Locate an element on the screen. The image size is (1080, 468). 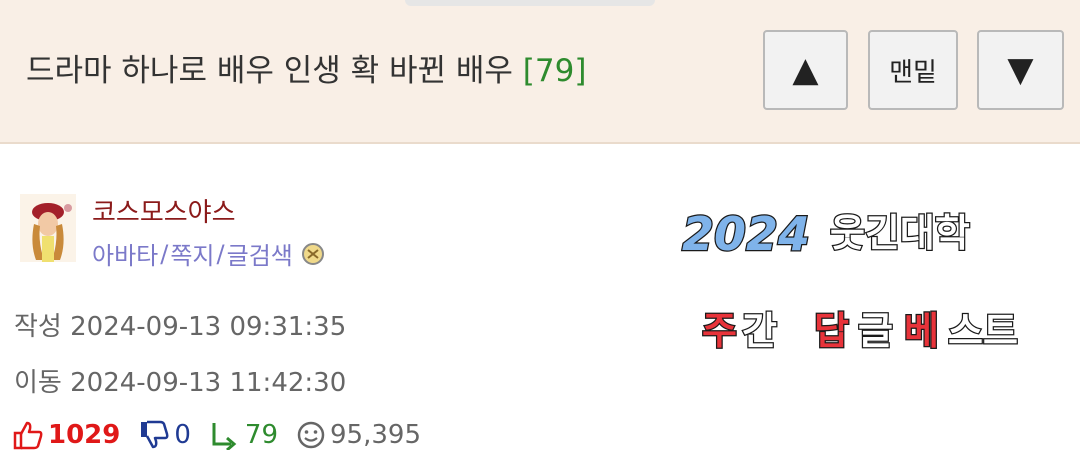
move-label: 이동 is located at coordinates (38, 383).